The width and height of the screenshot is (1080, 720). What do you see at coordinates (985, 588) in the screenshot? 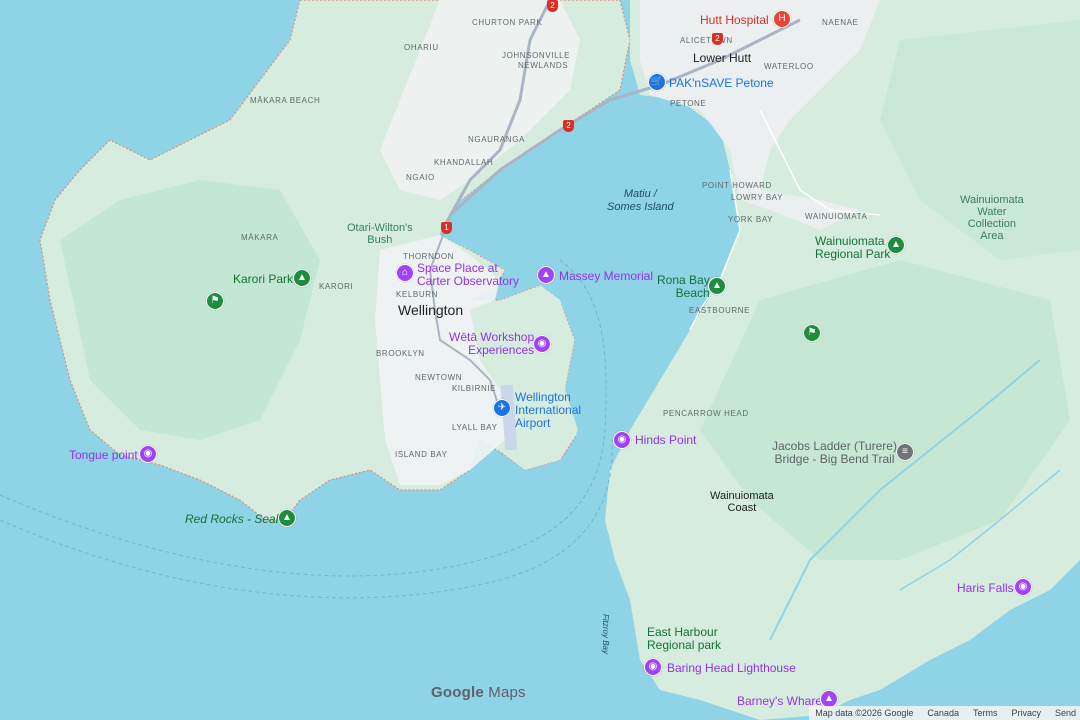
I see `poi-label-haris-falls: Haris Falls` at bounding box center [985, 588].